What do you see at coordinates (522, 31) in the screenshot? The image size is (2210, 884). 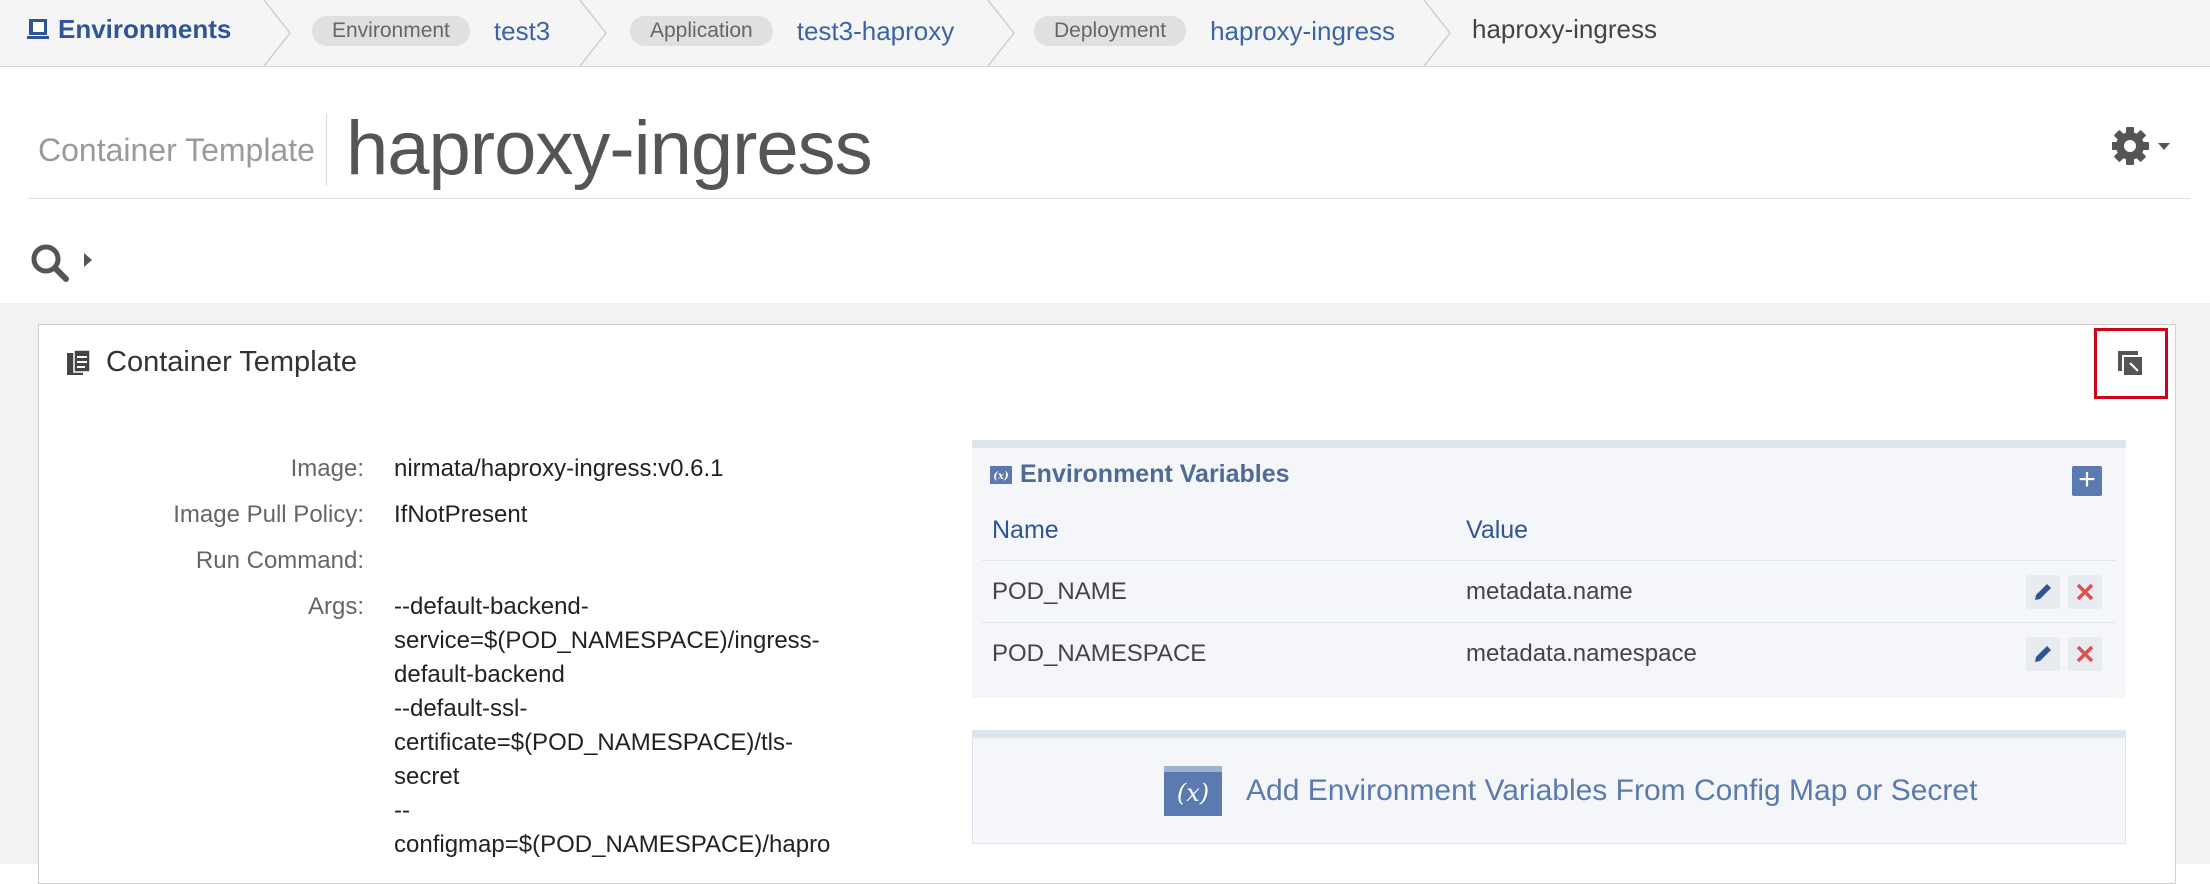 I see `breadcrumb-link: test3` at bounding box center [522, 31].